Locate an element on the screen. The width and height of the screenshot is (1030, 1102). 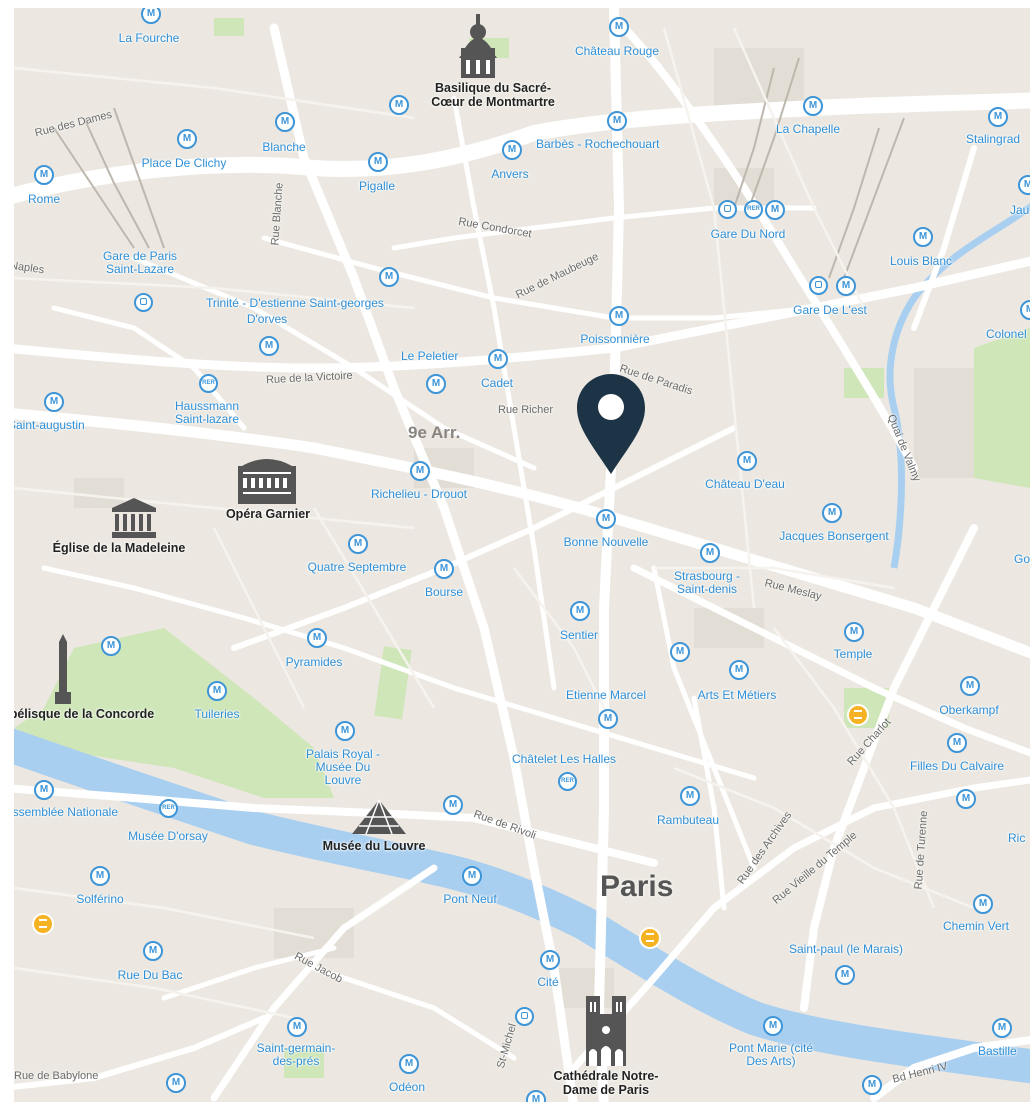
station-label: Saint-germain-des-prés is located at coordinates (296, 1054).